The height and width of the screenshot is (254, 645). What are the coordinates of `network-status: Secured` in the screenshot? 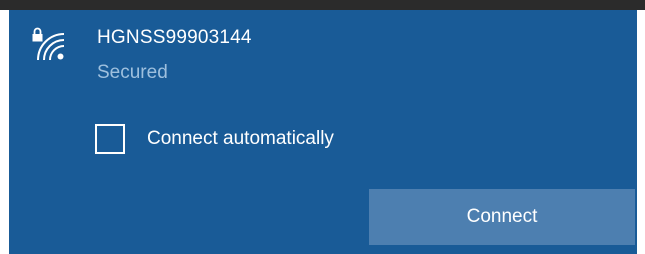 It's located at (132, 72).